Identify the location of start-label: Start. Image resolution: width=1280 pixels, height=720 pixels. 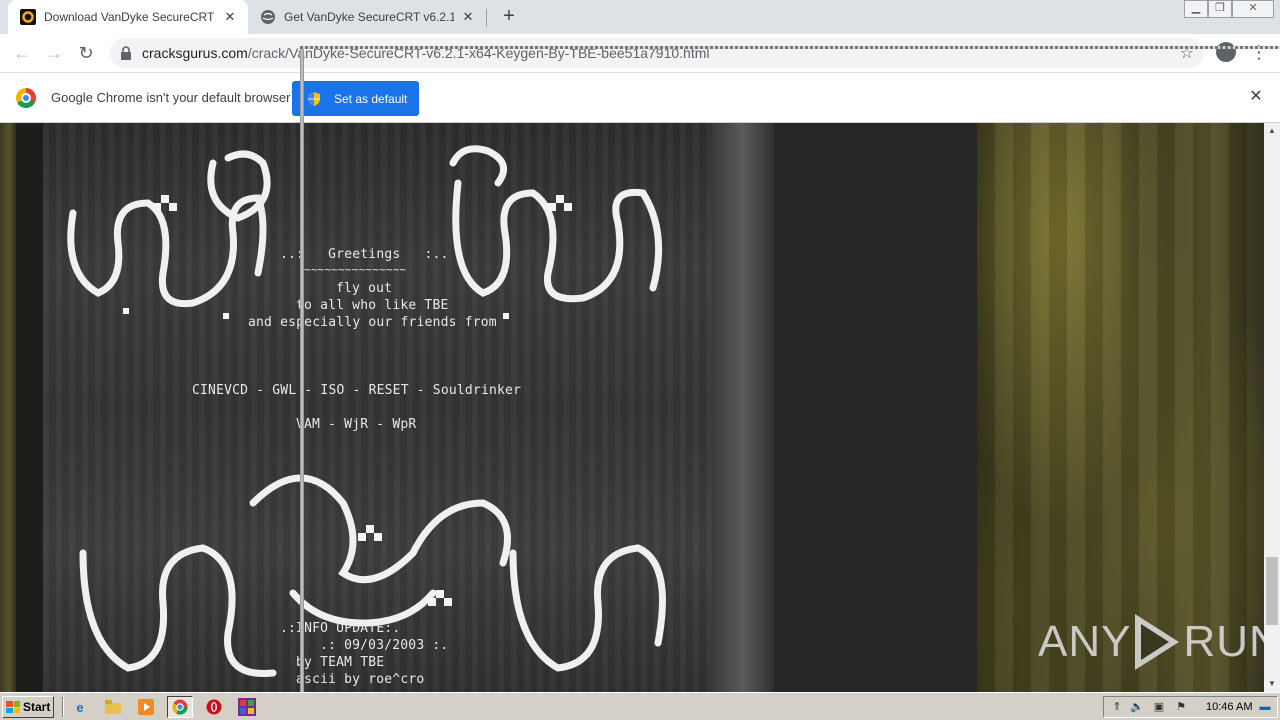
(37, 707).